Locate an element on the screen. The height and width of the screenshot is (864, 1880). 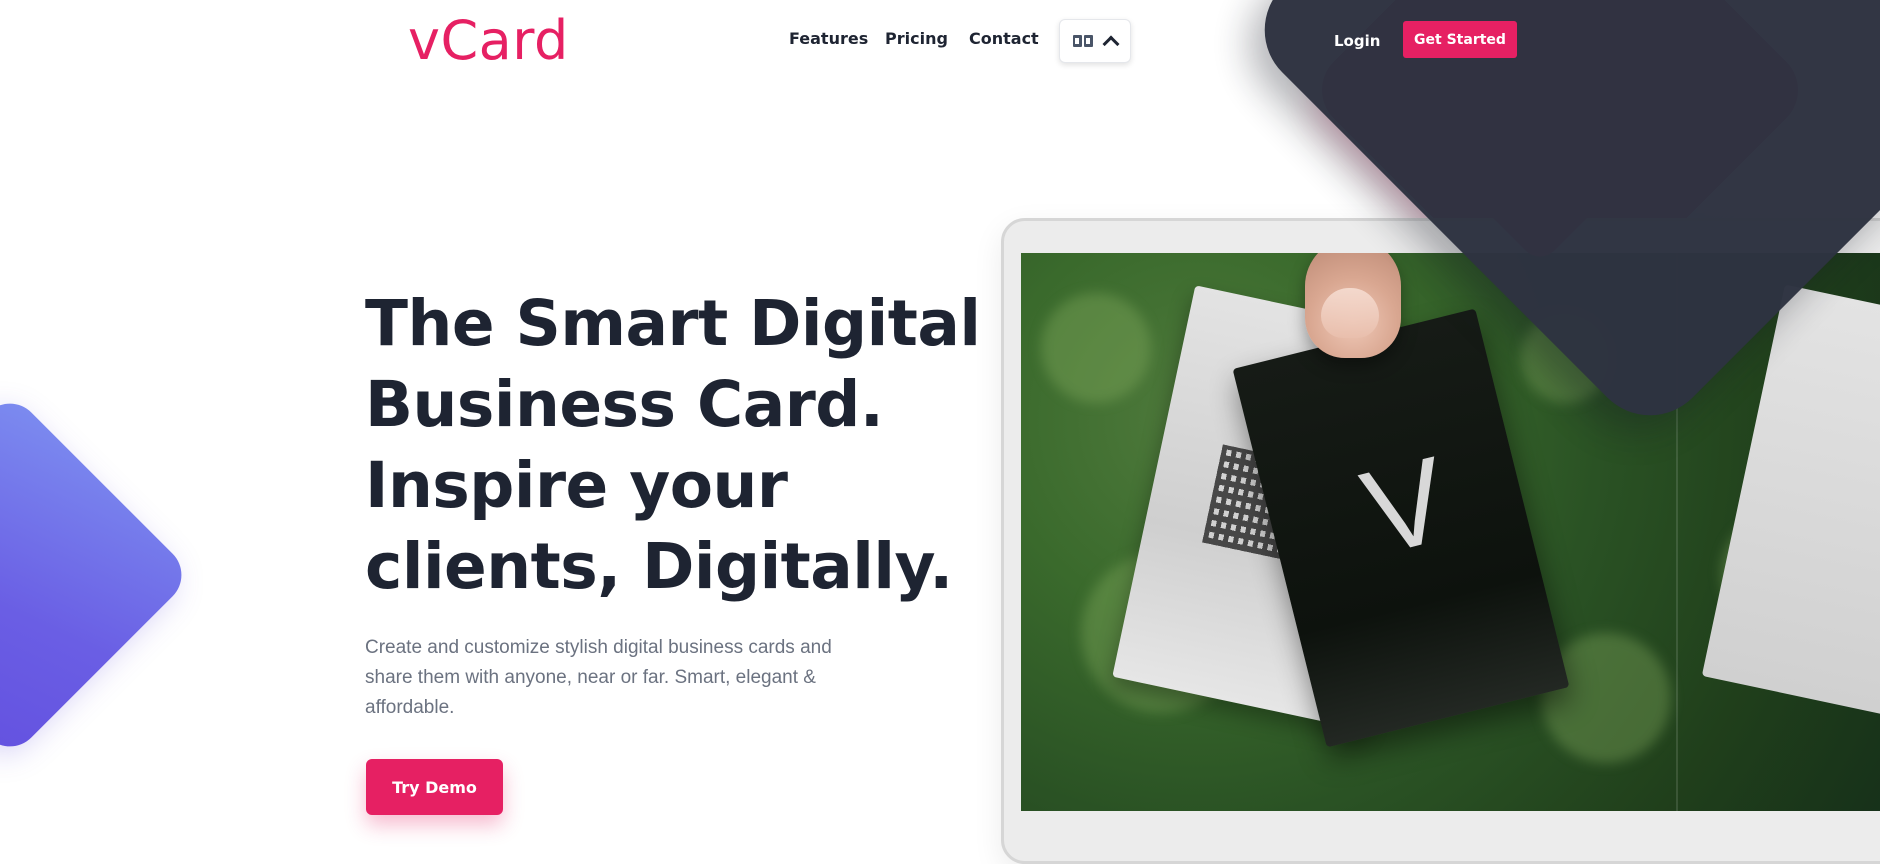
translate-icon is located at coordinates (1083, 41).